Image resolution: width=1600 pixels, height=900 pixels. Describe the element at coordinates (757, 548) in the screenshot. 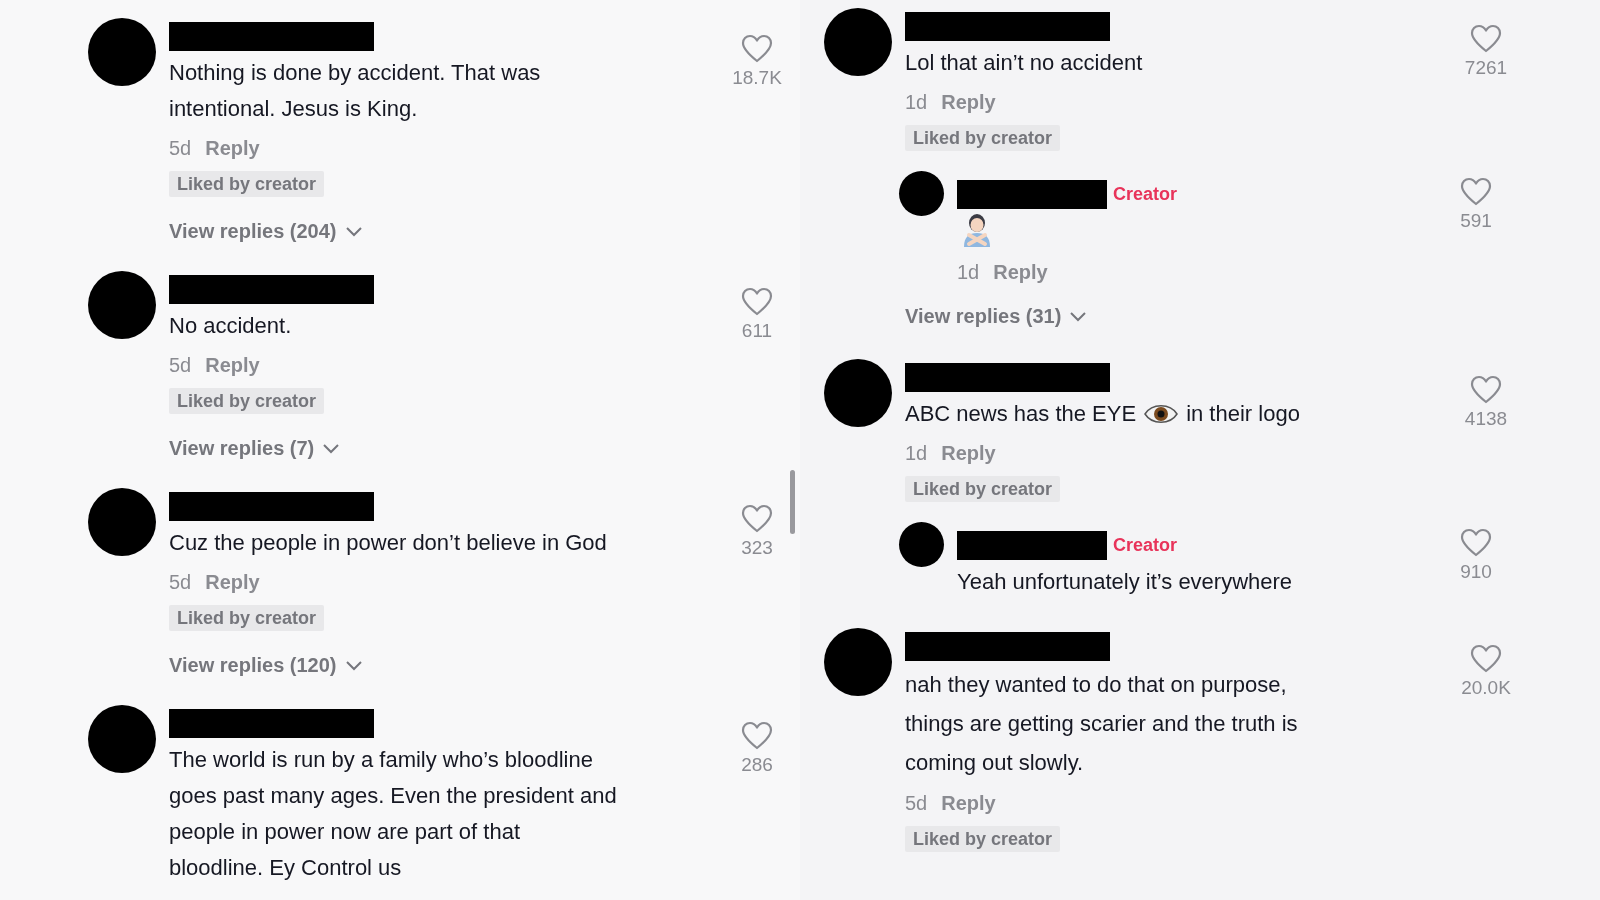

I see `like-count: 323` at that location.